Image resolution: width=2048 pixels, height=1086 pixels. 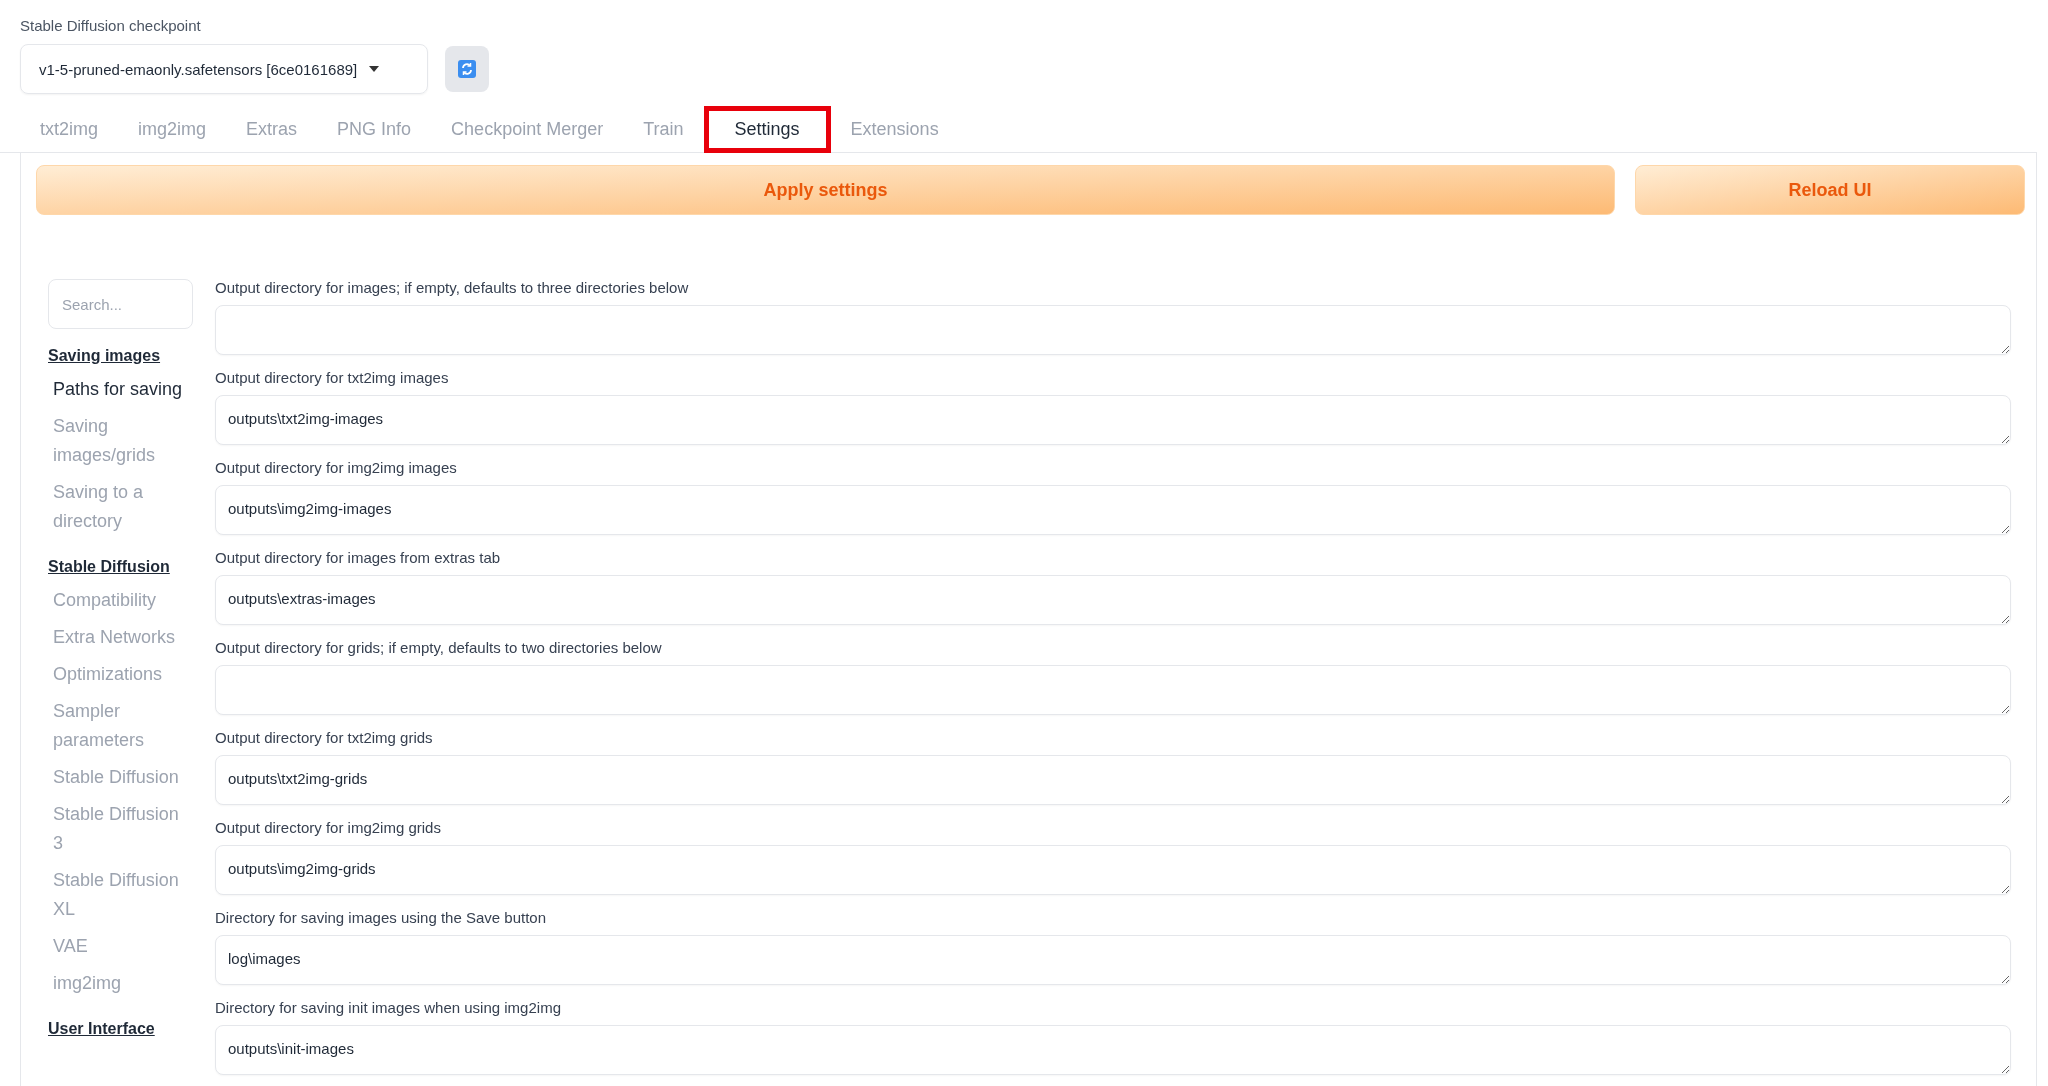 What do you see at coordinates (388, 1007) in the screenshot?
I see `field-label: Directory for saving init images when using img2img` at bounding box center [388, 1007].